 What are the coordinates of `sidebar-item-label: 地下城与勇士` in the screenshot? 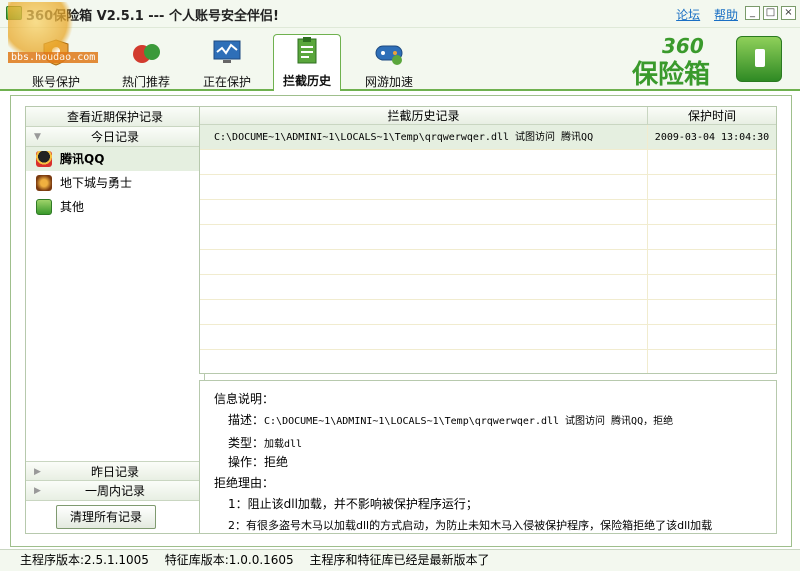 It's located at (96, 183).